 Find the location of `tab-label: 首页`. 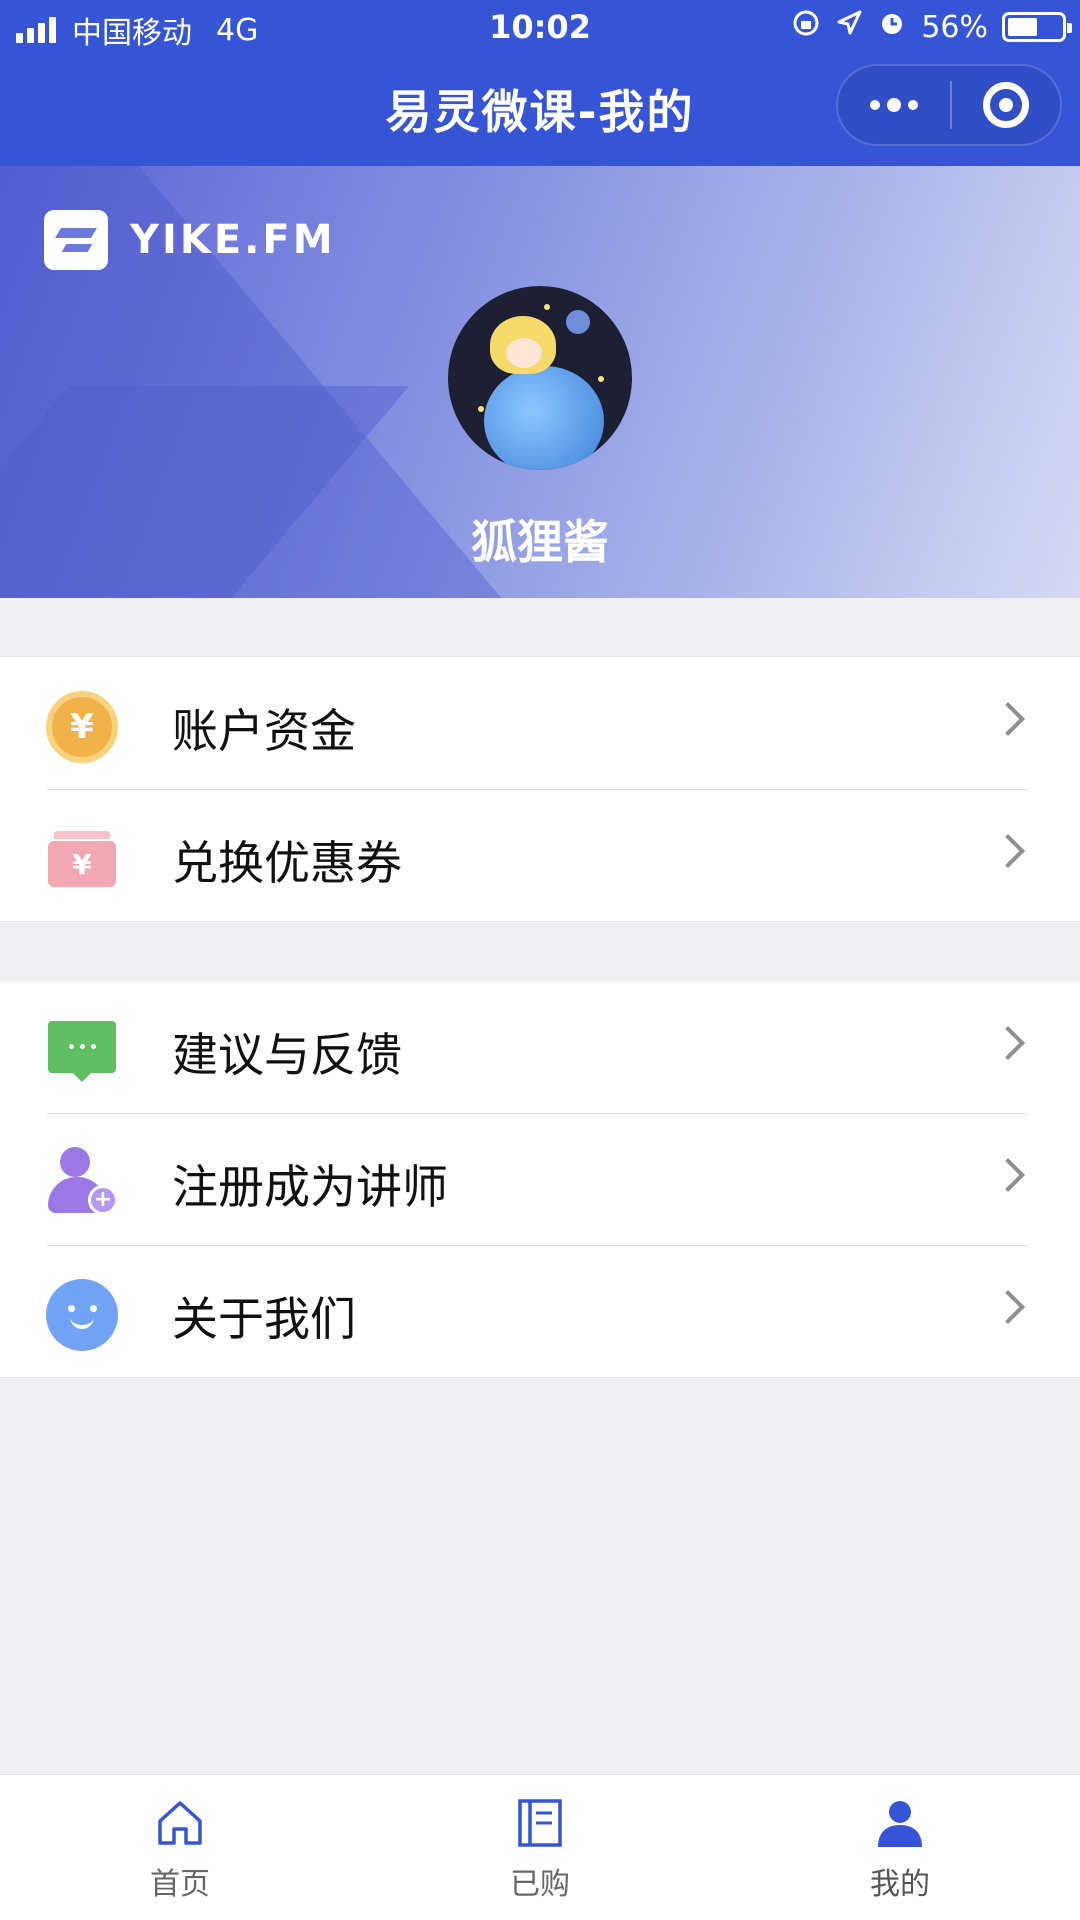

tab-label: 首页 is located at coordinates (180, 1884).